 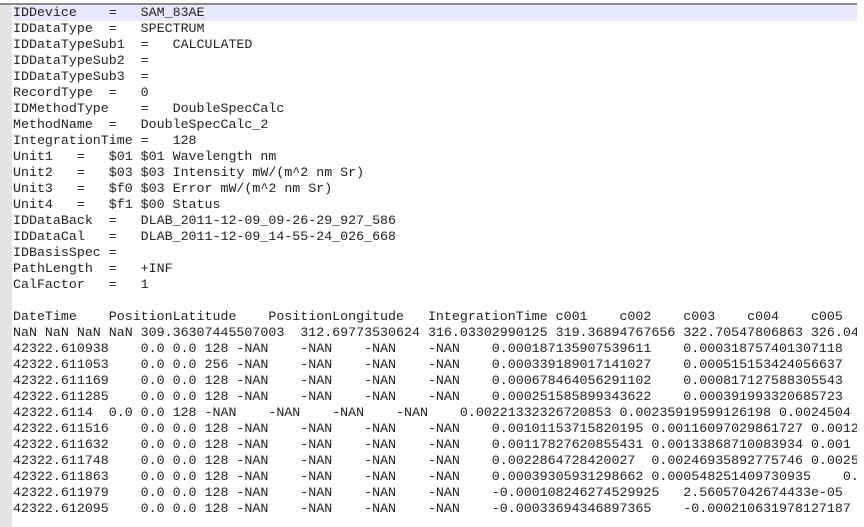 I want to click on text-line, so click(x=435, y=301).